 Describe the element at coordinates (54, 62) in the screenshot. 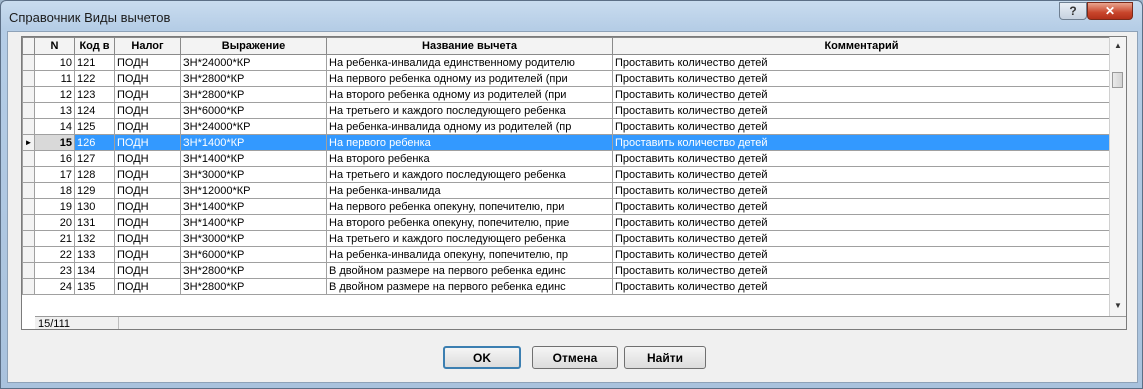

I see `cell-n: 10` at that location.